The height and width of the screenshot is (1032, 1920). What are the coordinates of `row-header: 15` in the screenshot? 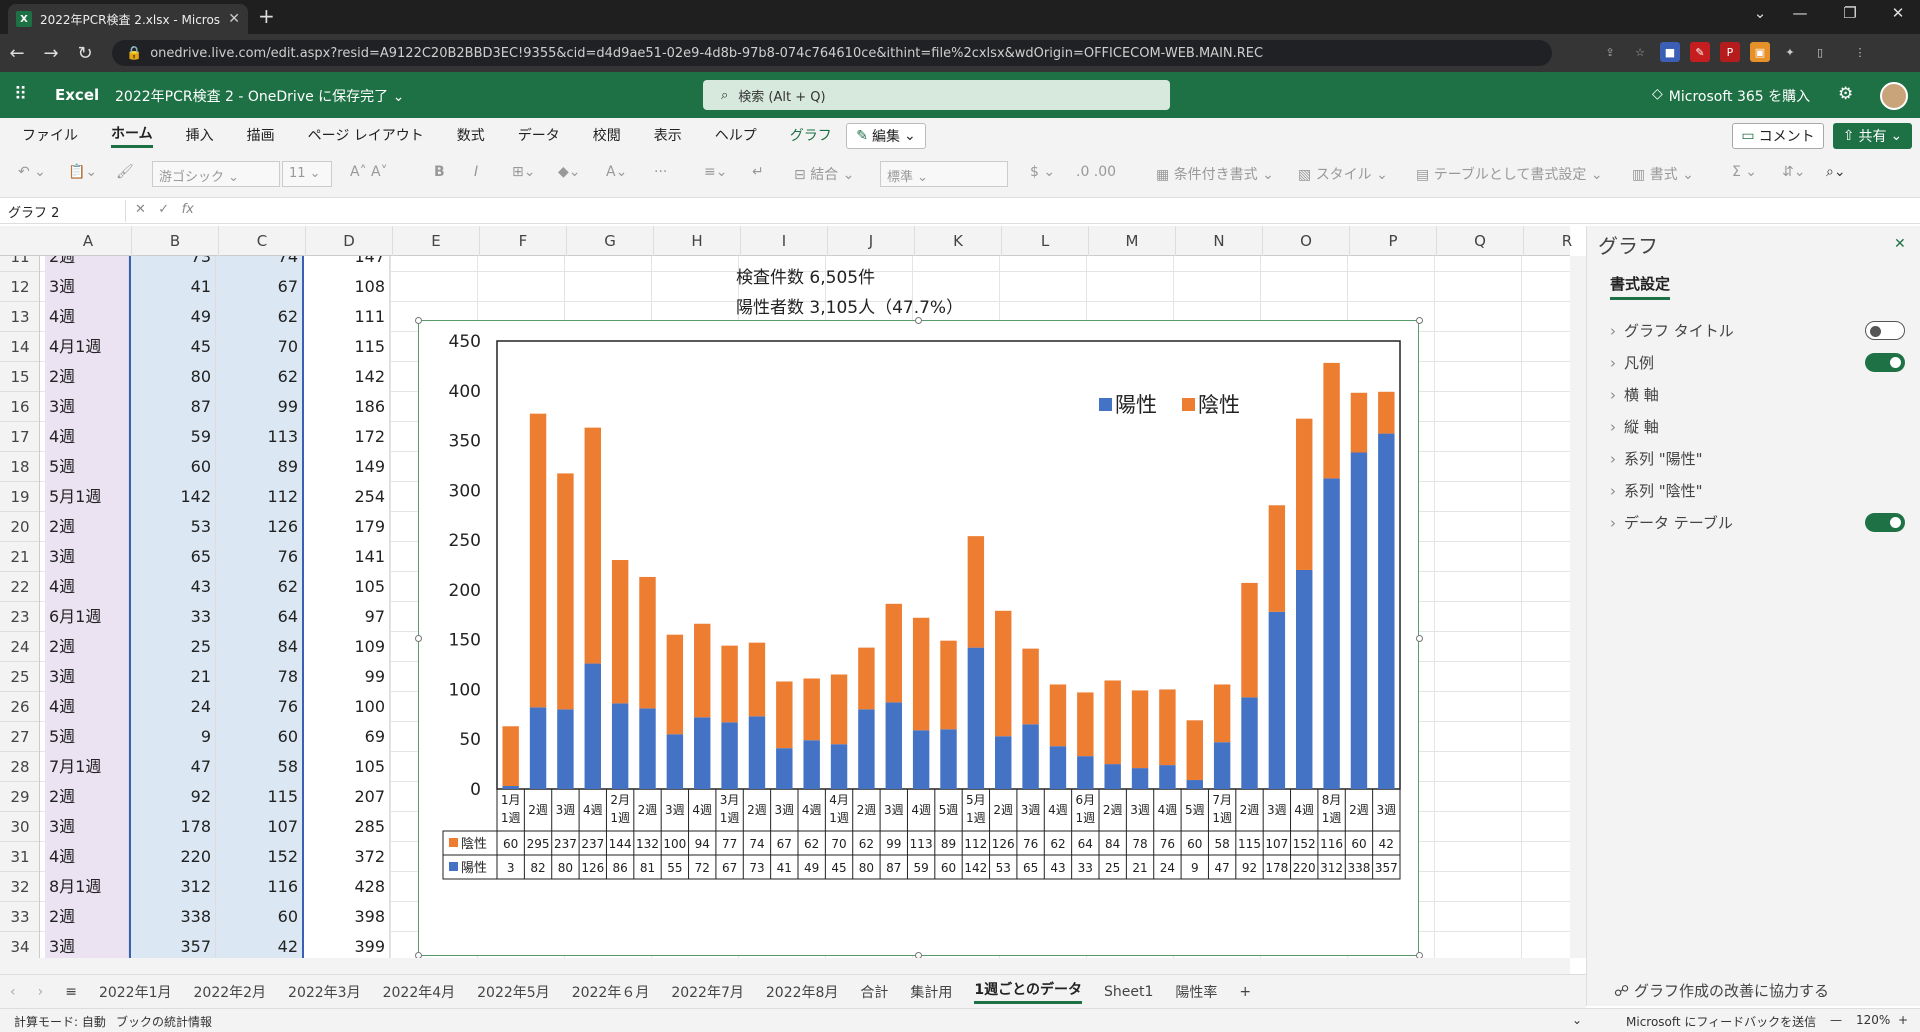 It's located at (19, 377).